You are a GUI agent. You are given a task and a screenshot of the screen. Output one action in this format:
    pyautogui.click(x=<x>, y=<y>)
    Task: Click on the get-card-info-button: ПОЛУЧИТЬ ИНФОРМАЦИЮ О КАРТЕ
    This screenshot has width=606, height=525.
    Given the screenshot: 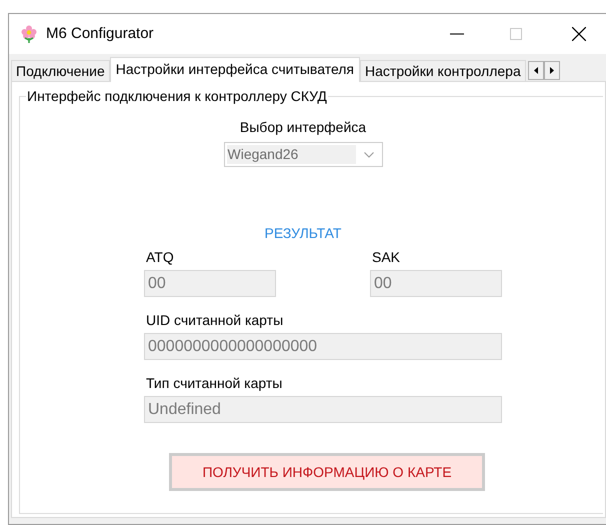 What is the action you would take?
    pyautogui.click(x=327, y=472)
    